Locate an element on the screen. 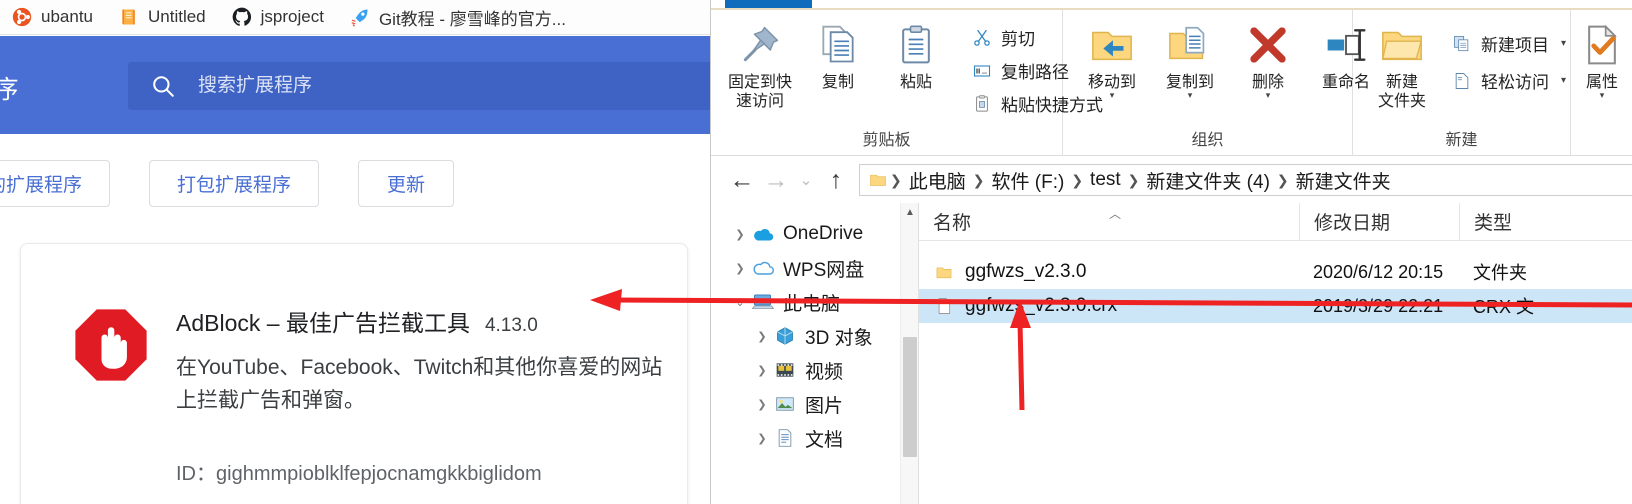 The image size is (1632, 504). ribbon-group-clipboard-items: 固定到快 速访问 复制 粘贴 剪切 复制路径 粘贴快捷方式 is located at coordinates (914, 66).